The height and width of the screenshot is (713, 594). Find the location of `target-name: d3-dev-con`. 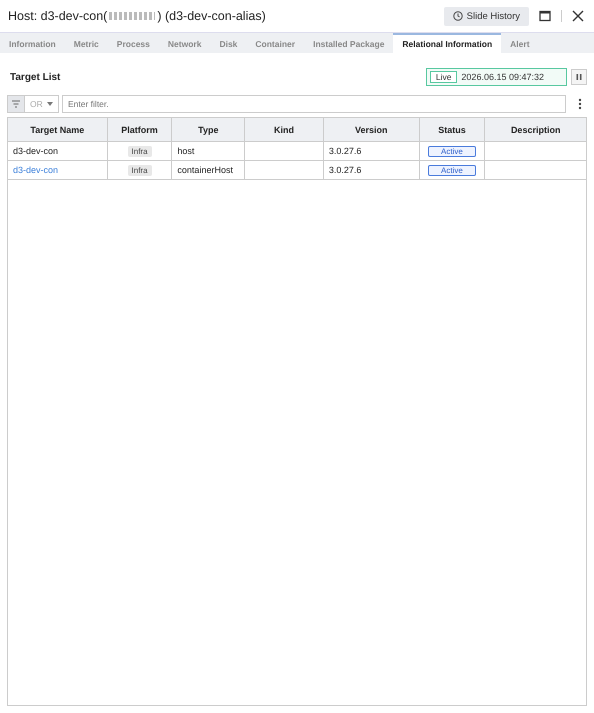

target-name: d3-dev-con is located at coordinates (35, 151).